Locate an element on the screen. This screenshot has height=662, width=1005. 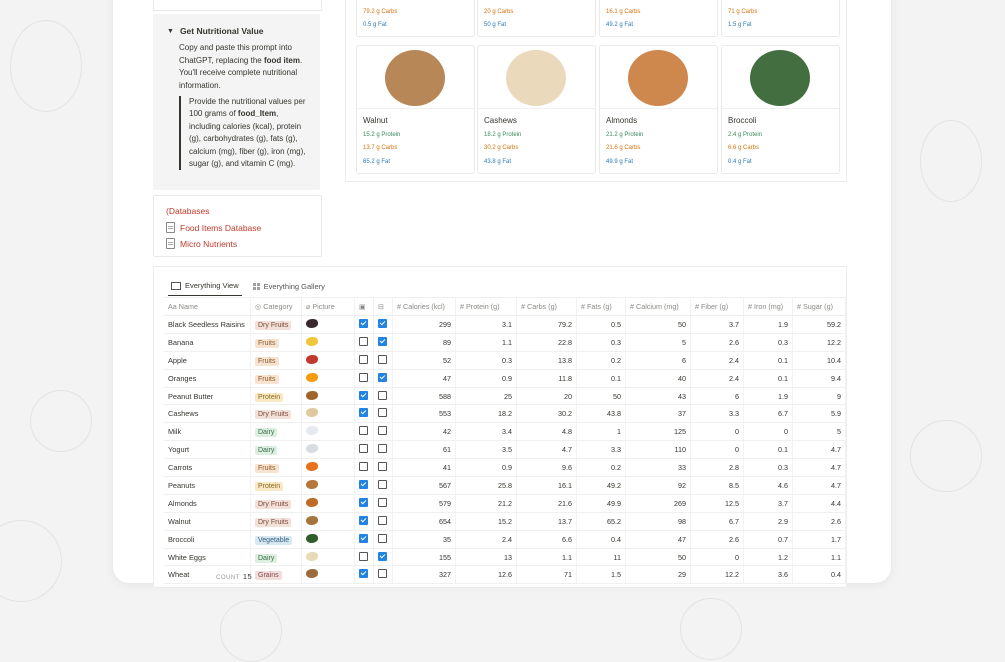
link-food-items-database: Food Items Database is located at coordinates (213, 227).